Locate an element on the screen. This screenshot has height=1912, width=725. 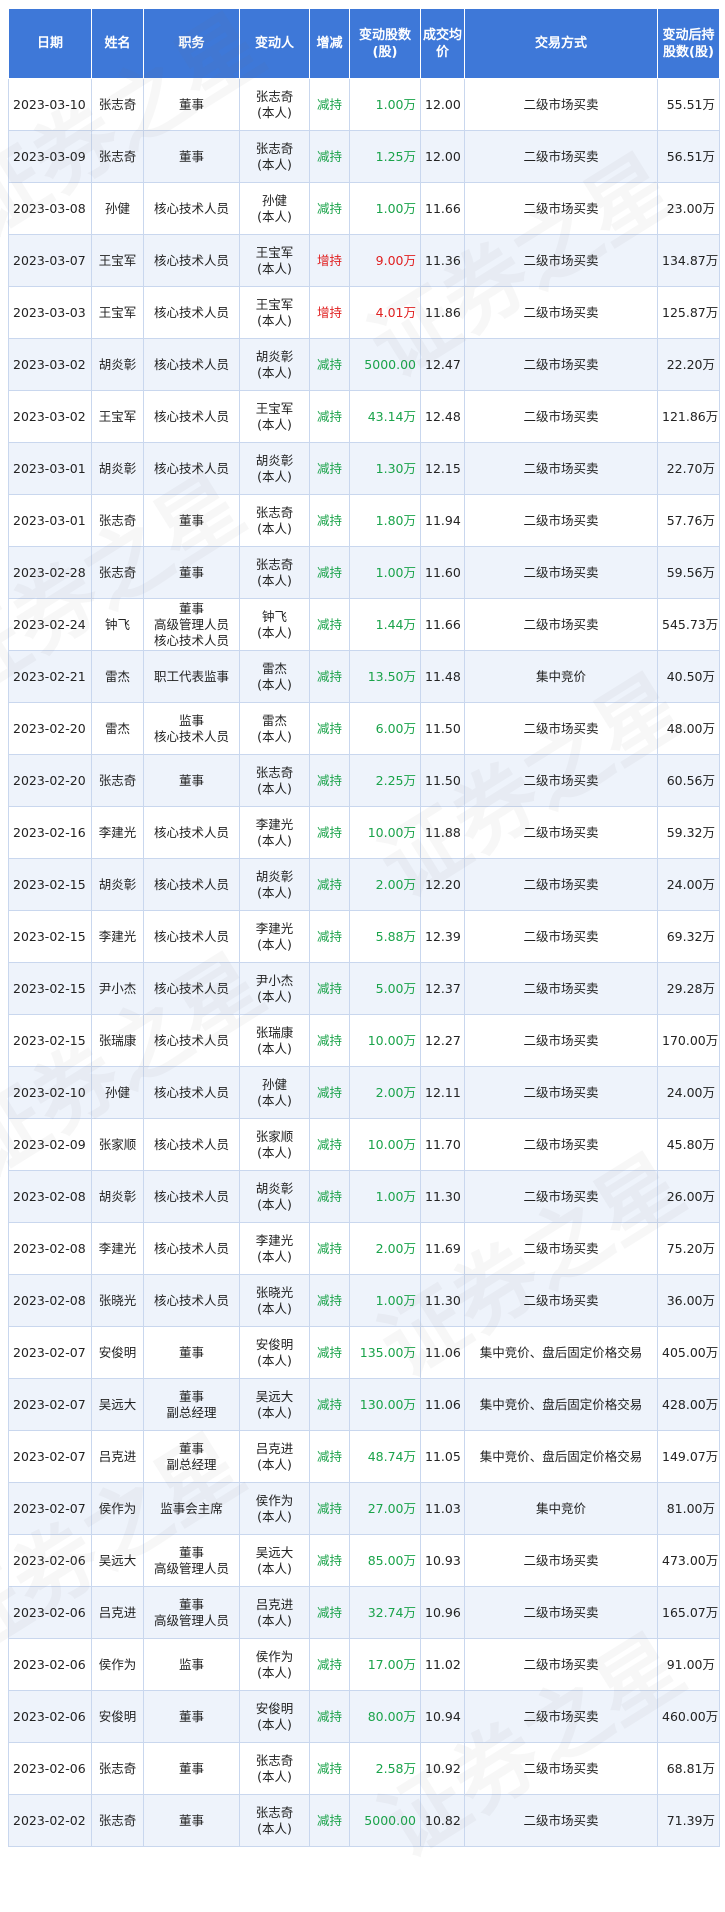
cell-avg-price: 12.11 is located at coordinates (442, 1092).